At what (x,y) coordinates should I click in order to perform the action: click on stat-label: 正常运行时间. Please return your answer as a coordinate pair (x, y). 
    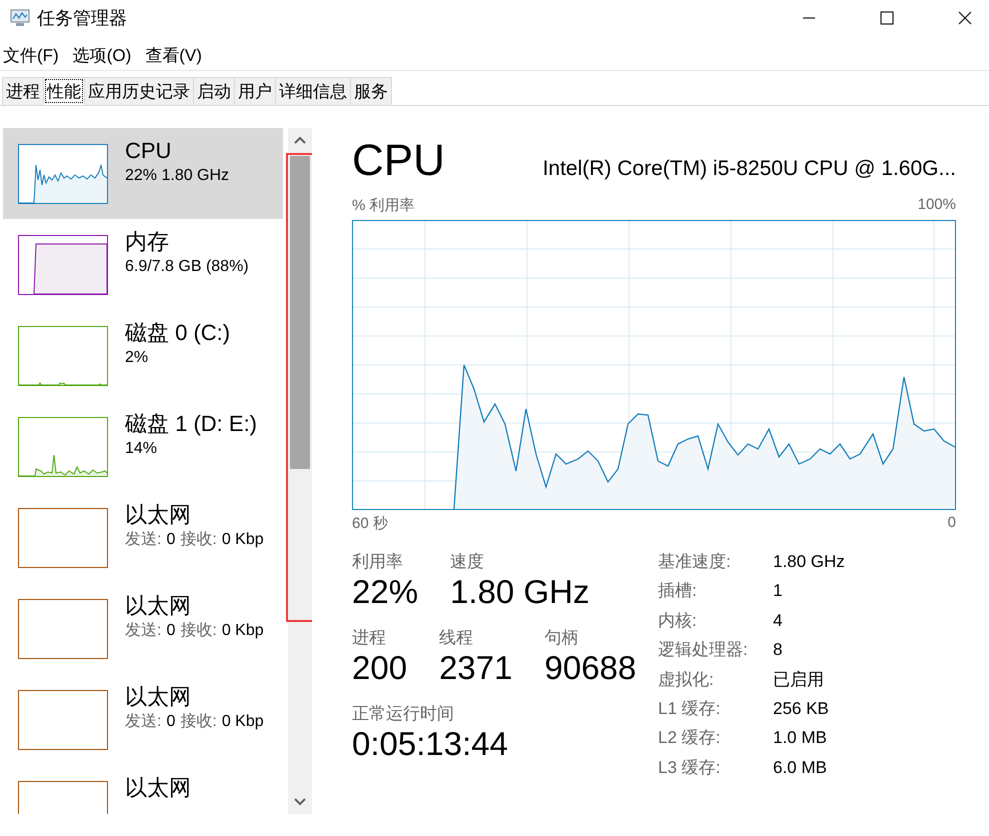
    Looking at the image, I should click on (403, 714).